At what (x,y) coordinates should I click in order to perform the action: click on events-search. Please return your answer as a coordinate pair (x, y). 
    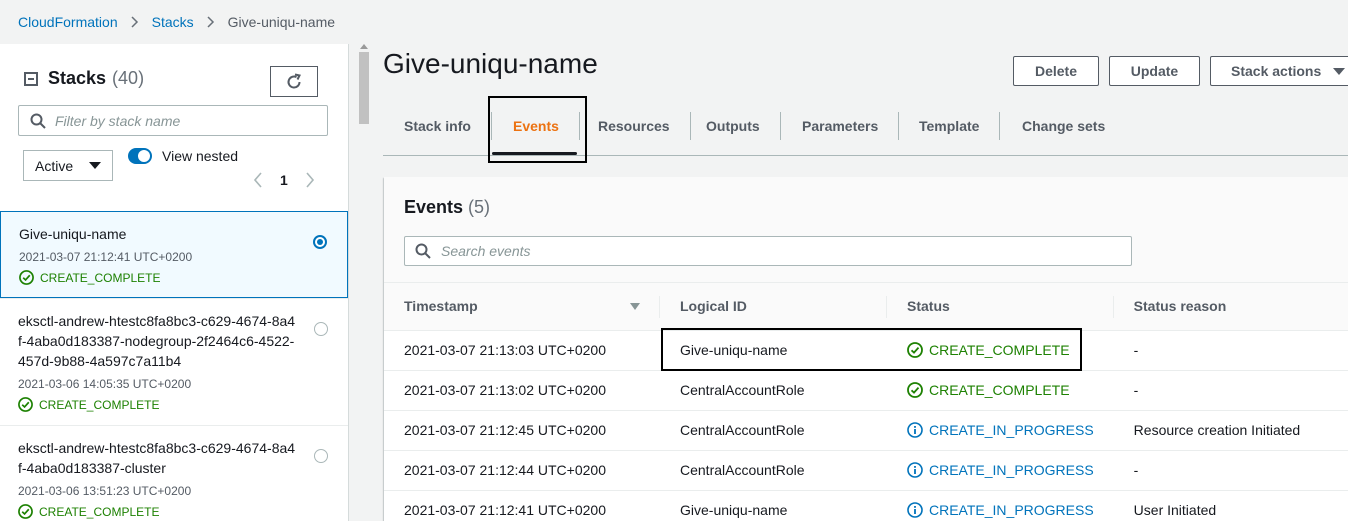
    Looking at the image, I should click on (768, 251).